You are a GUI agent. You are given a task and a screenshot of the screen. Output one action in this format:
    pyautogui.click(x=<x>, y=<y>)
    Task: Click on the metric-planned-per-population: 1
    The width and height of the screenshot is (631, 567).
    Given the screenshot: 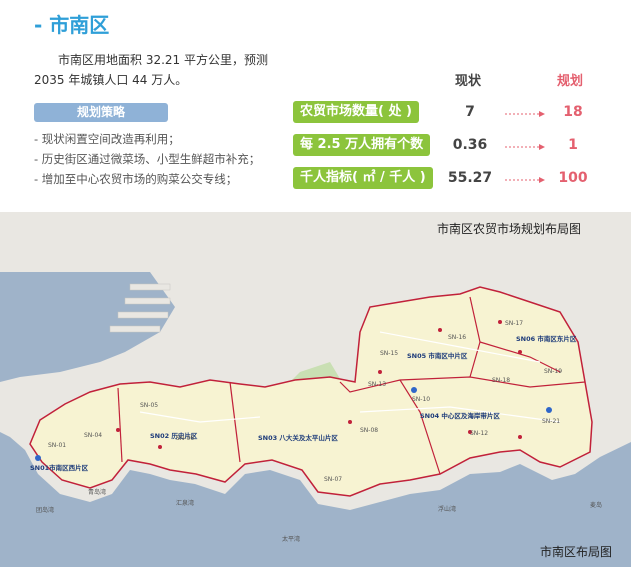 What is the action you would take?
    pyautogui.click(x=573, y=145)
    